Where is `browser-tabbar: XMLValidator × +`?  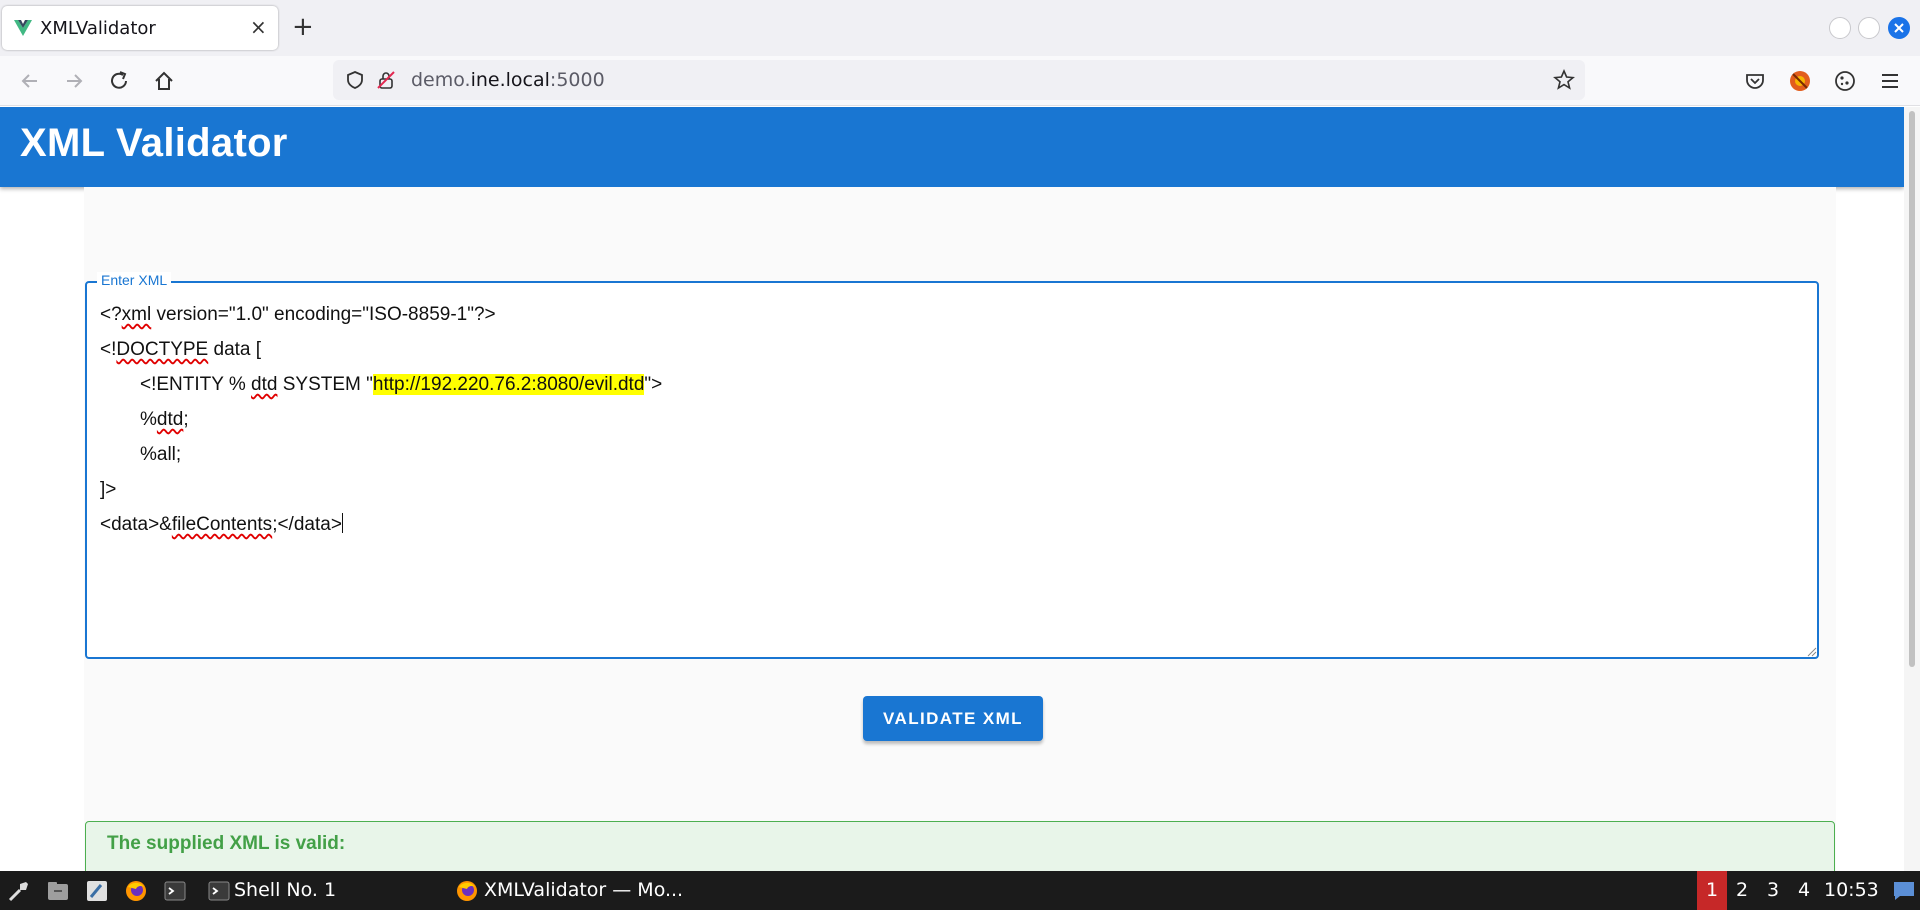 browser-tabbar: XMLValidator × + is located at coordinates (960, 28).